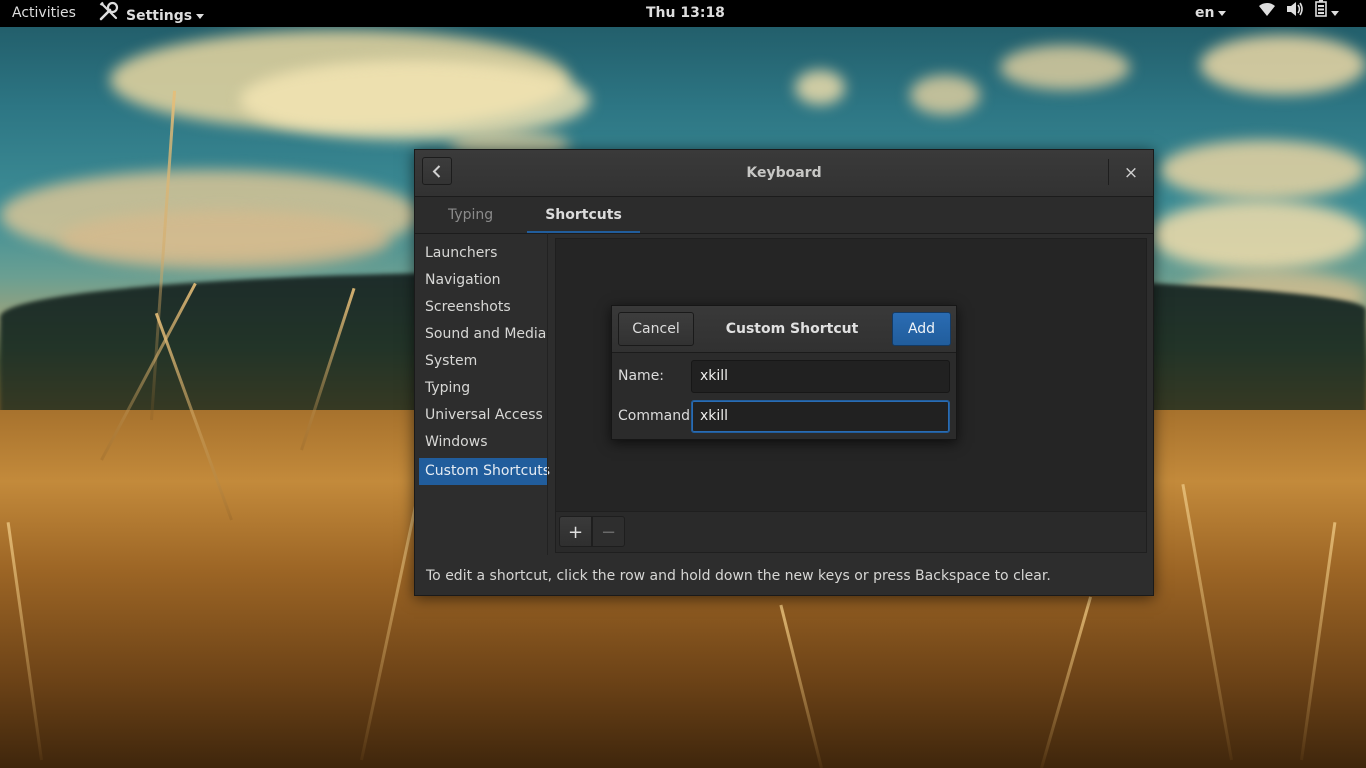 This screenshot has height=768, width=1366. Describe the element at coordinates (1321, 13) in the screenshot. I see `battery-icon` at that location.